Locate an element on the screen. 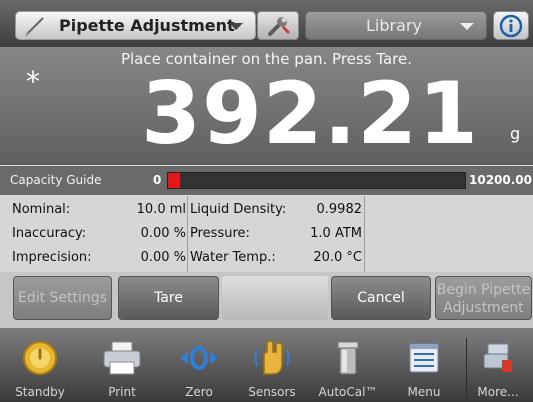  zero-label: Zero is located at coordinates (199, 392).